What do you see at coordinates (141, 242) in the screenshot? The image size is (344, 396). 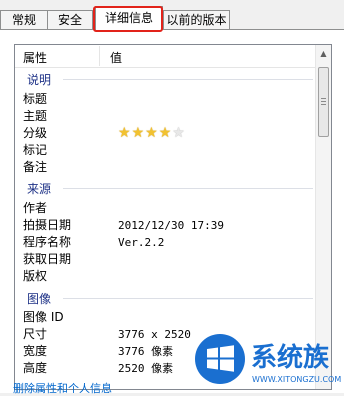 I see `property-value: Ver.2.2` at bounding box center [141, 242].